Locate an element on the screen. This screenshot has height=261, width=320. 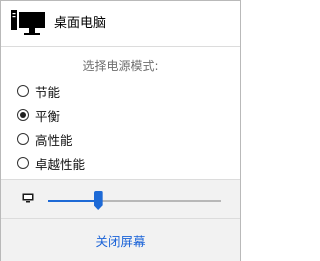
option-balanced: 平衡 is located at coordinates (51, 115).